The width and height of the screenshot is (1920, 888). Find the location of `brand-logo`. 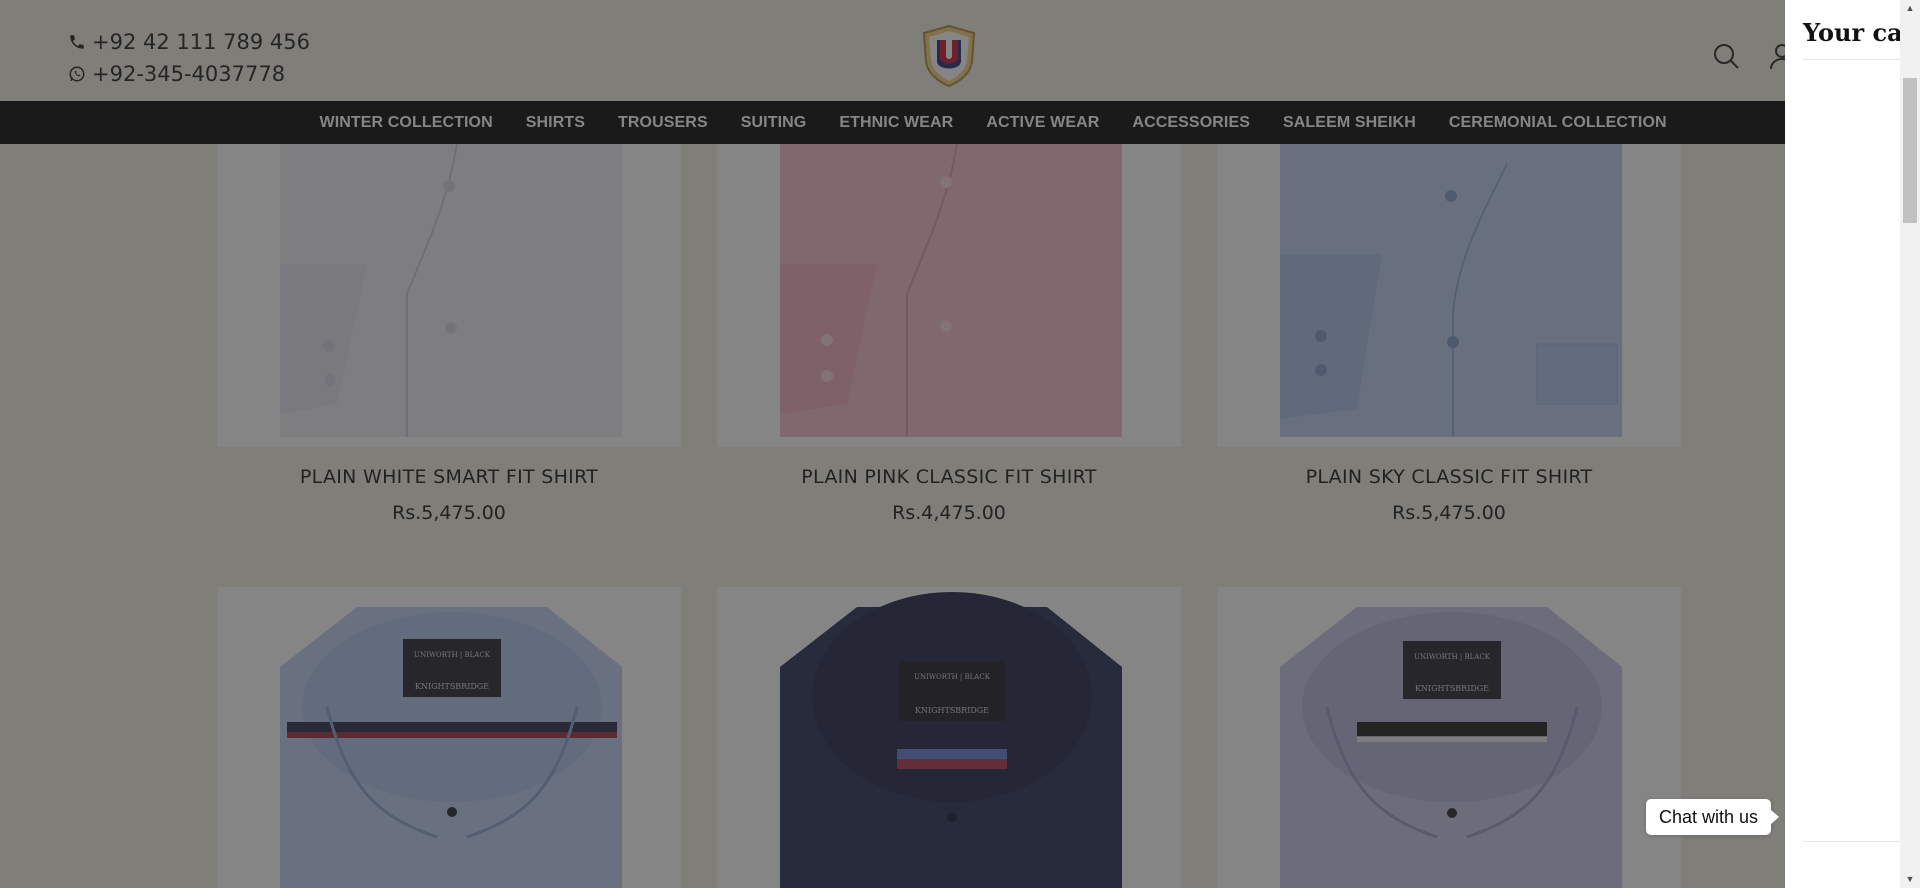

brand-logo is located at coordinates (949, 56).